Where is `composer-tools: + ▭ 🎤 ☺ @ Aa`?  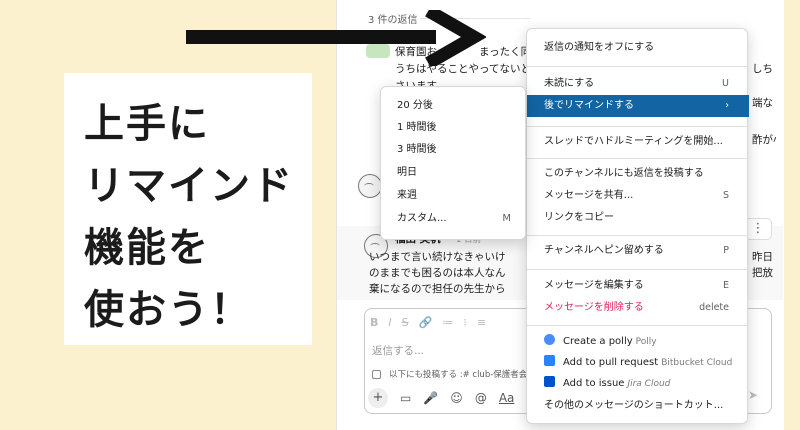 composer-tools: + ▭ 🎤 ☺ @ Aa is located at coordinates (441, 398).